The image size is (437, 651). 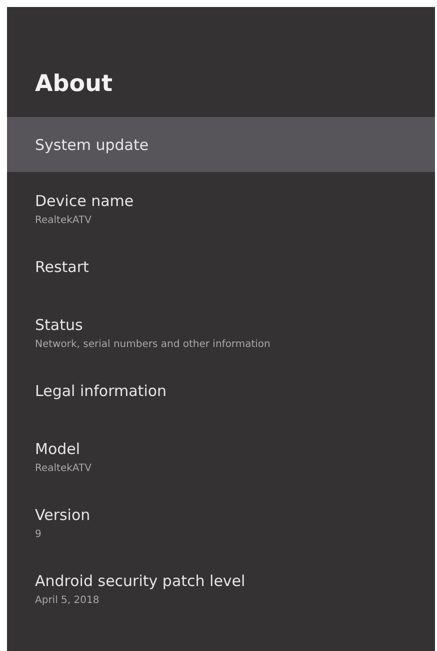 What do you see at coordinates (221, 329) in the screenshot?
I see `settings-item: Status Network, serial numbers and other information` at bounding box center [221, 329].